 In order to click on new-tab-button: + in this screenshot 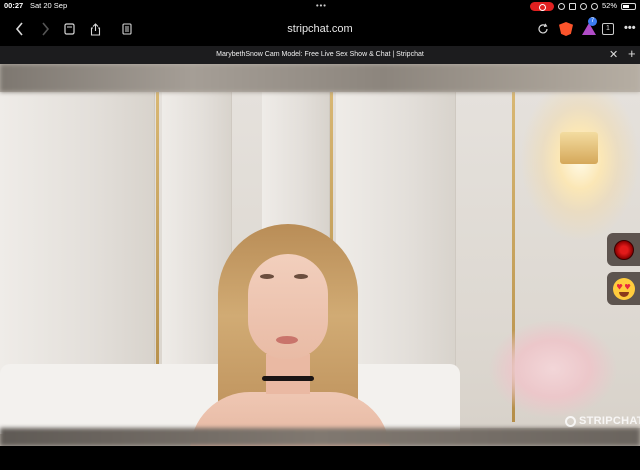, I will do `click(632, 53)`.